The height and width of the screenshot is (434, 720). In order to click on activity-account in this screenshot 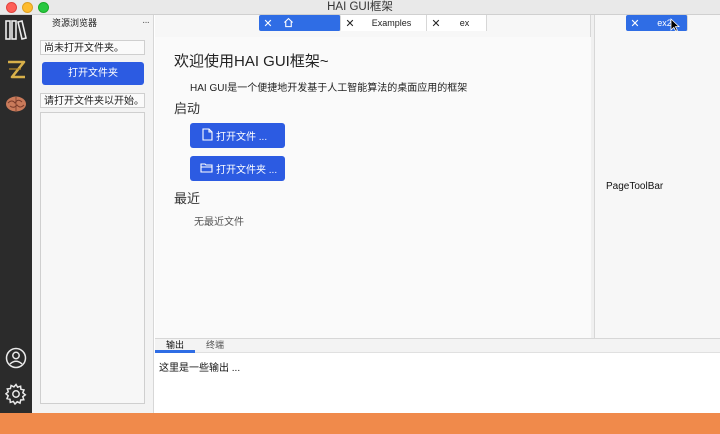, I will do `click(16, 359)`.